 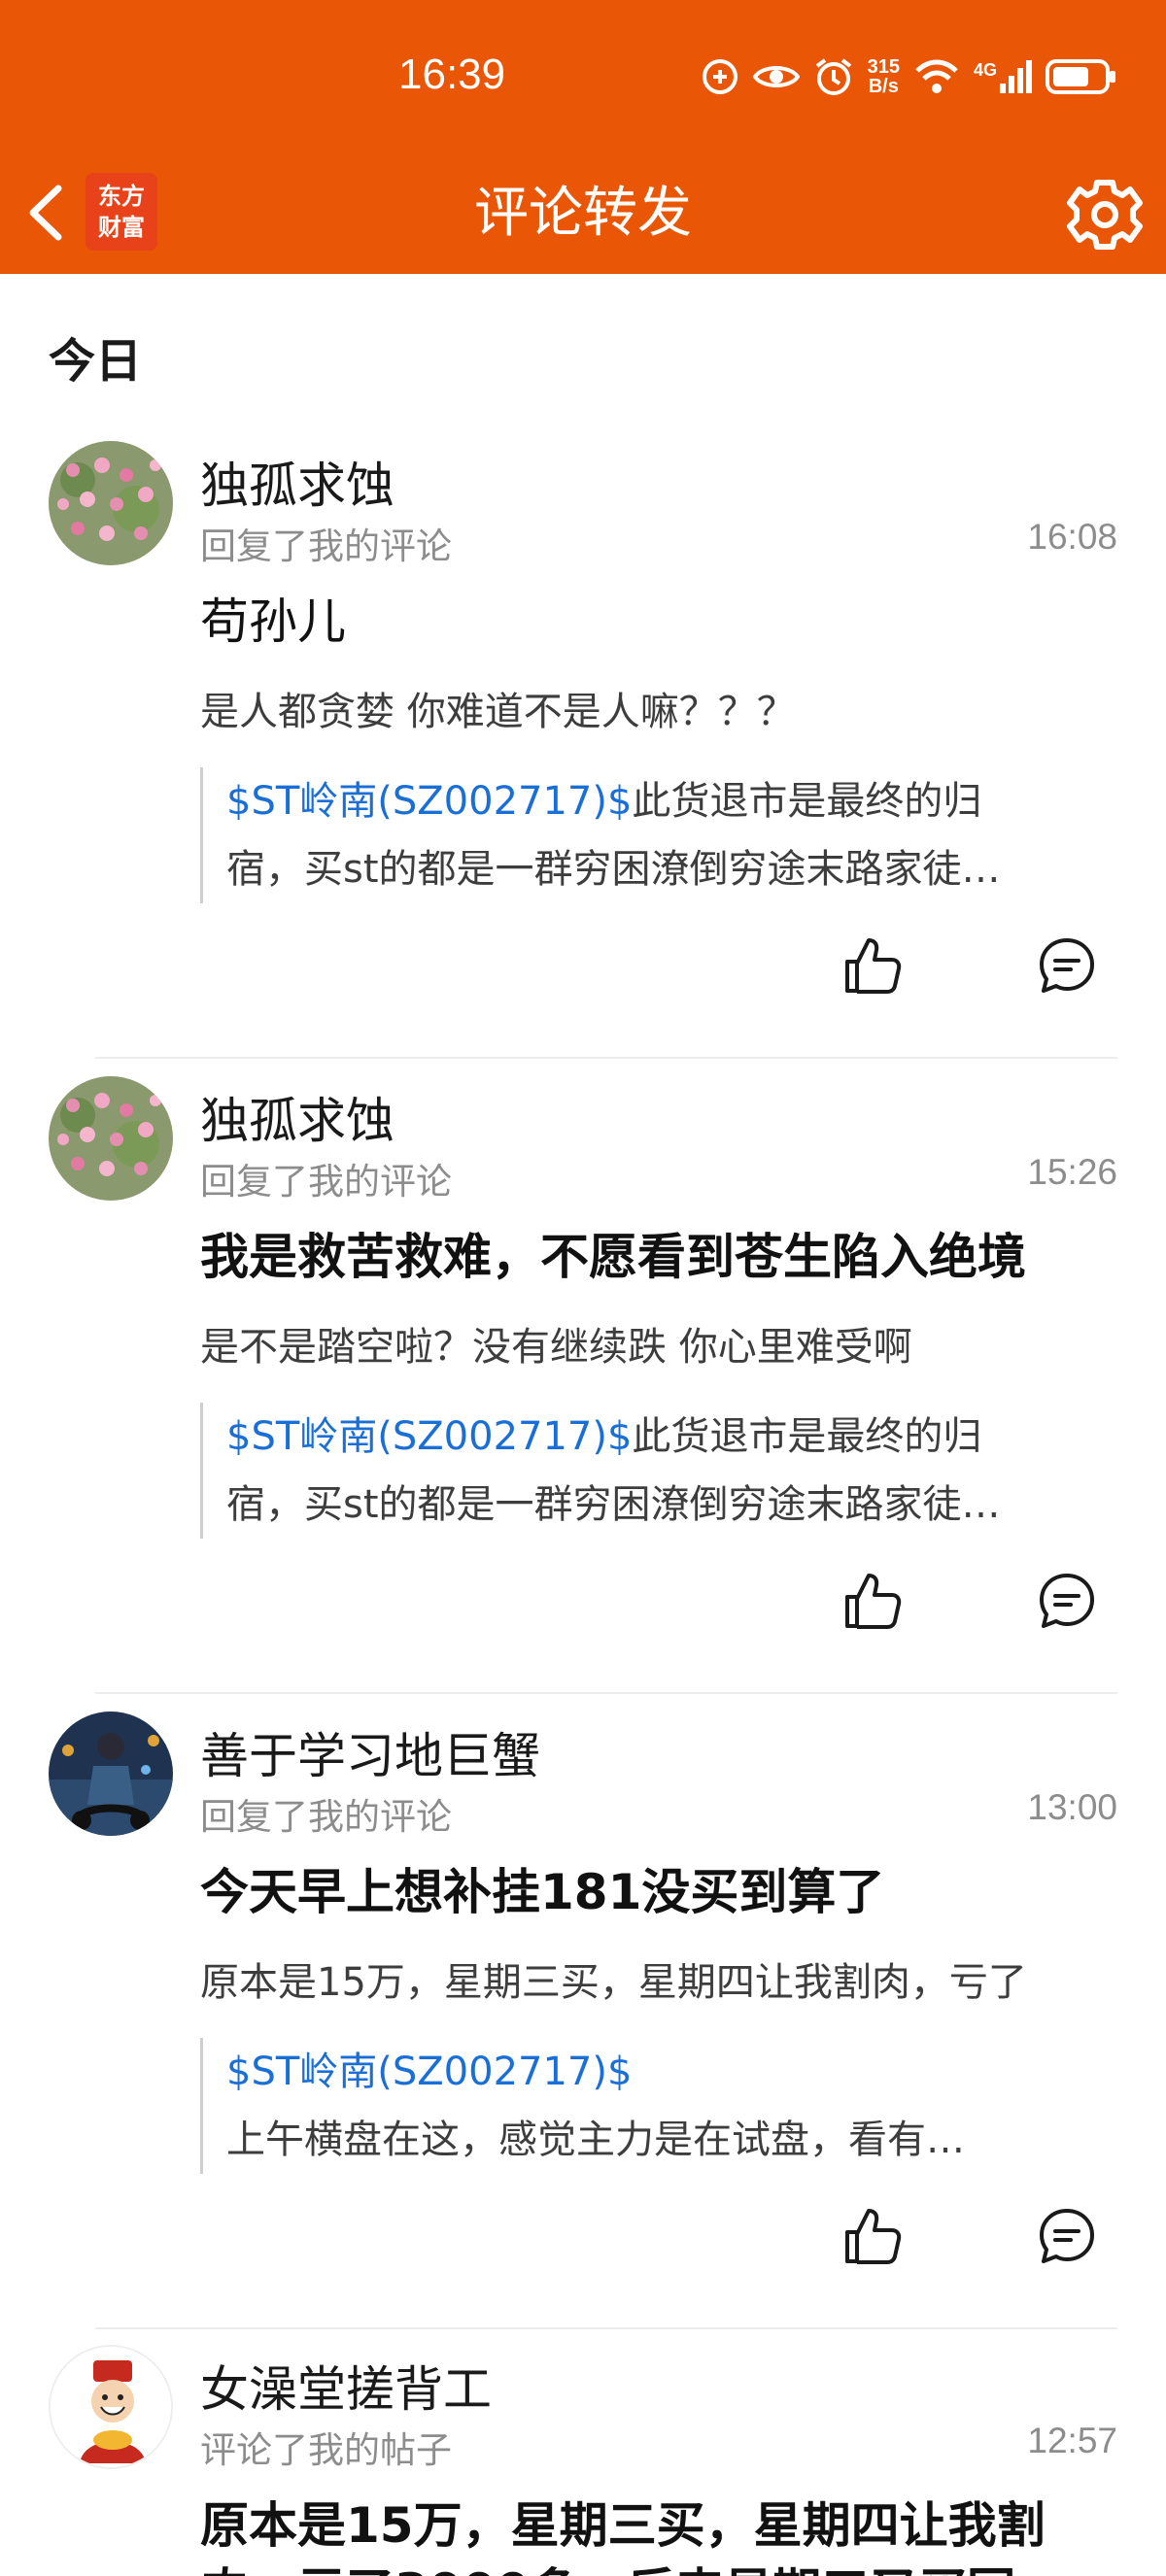 I want to click on status-bar: 16:39 315 B/s 4G, so click(x=583, y=77).